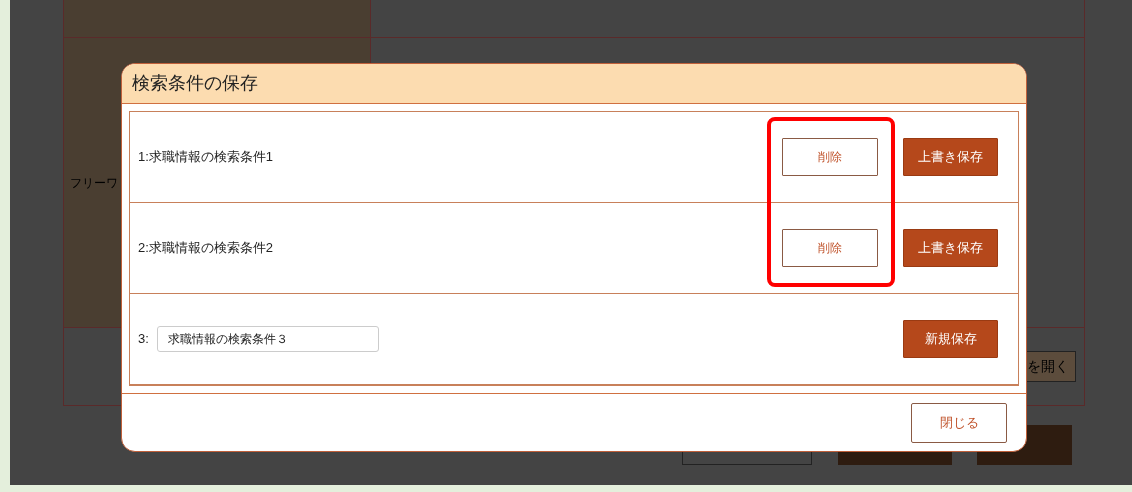 This screenshot has height=492, width=1132. What do you see at coordinates (206, 157) in the screenshot?
I see `entry-label: 1:求職情報の検索条件1` at bounding box center [206, 157].